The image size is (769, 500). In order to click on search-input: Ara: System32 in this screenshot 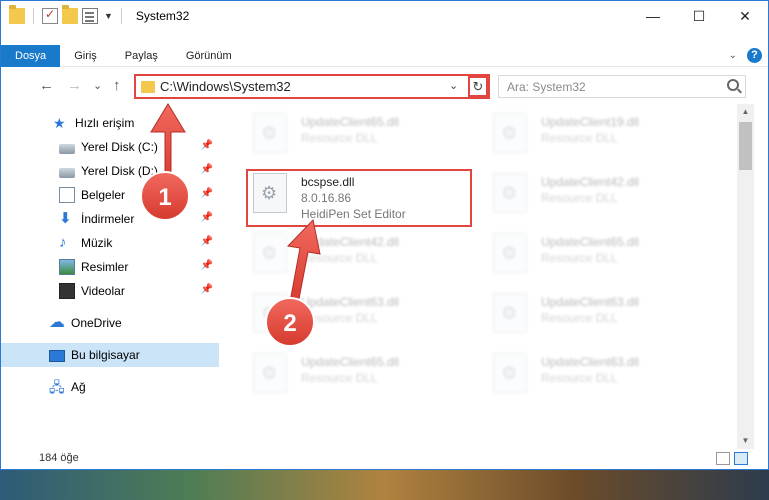, I will do `click(546, 87)`.